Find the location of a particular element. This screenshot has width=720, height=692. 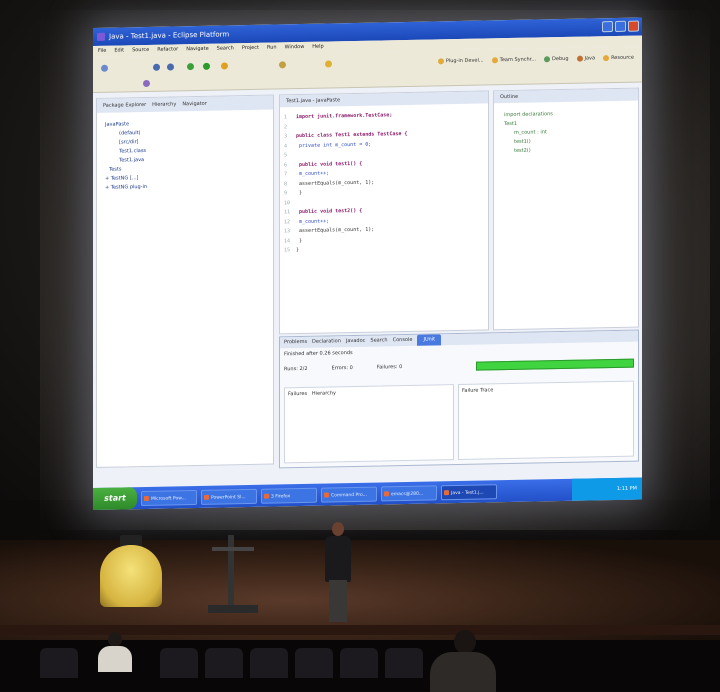

menu-project: Project is located at coordinates (250, 48).